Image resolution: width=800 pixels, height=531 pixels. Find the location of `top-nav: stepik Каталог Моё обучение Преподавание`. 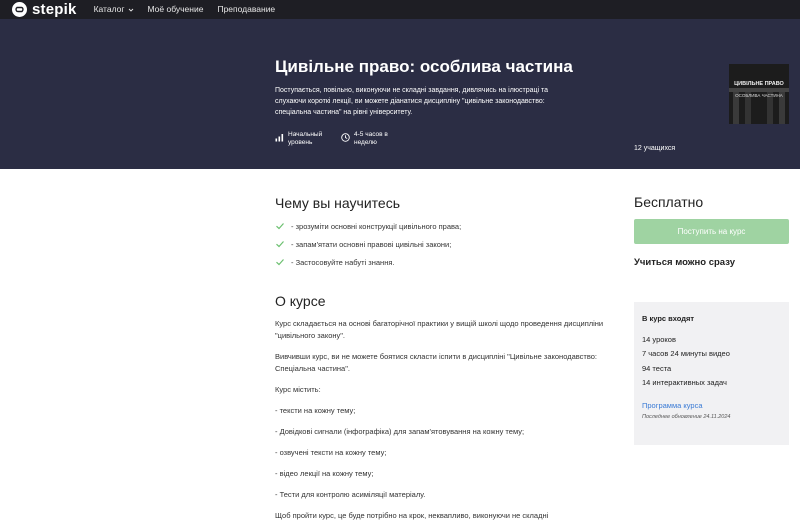

top-nav: stepik Каталог Моё обучение Преподавание is located at coordinates (400, 9).